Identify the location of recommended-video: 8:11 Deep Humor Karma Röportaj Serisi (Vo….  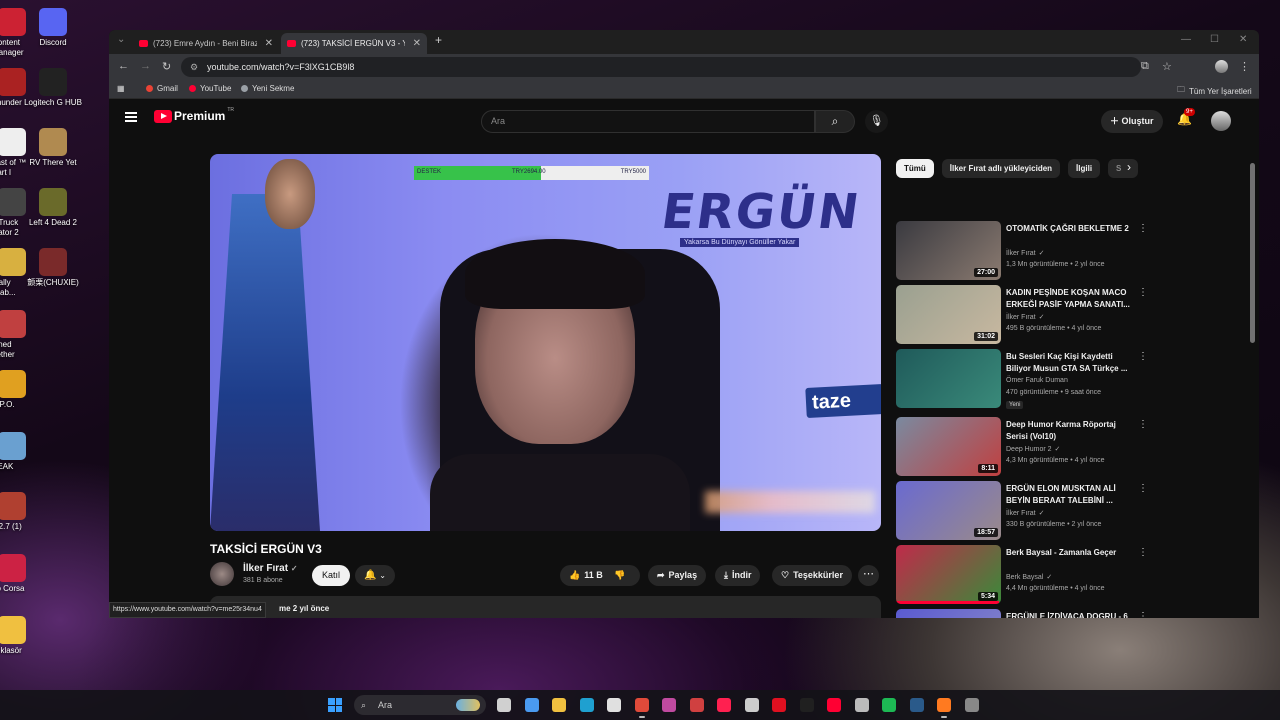
(1022, 447).